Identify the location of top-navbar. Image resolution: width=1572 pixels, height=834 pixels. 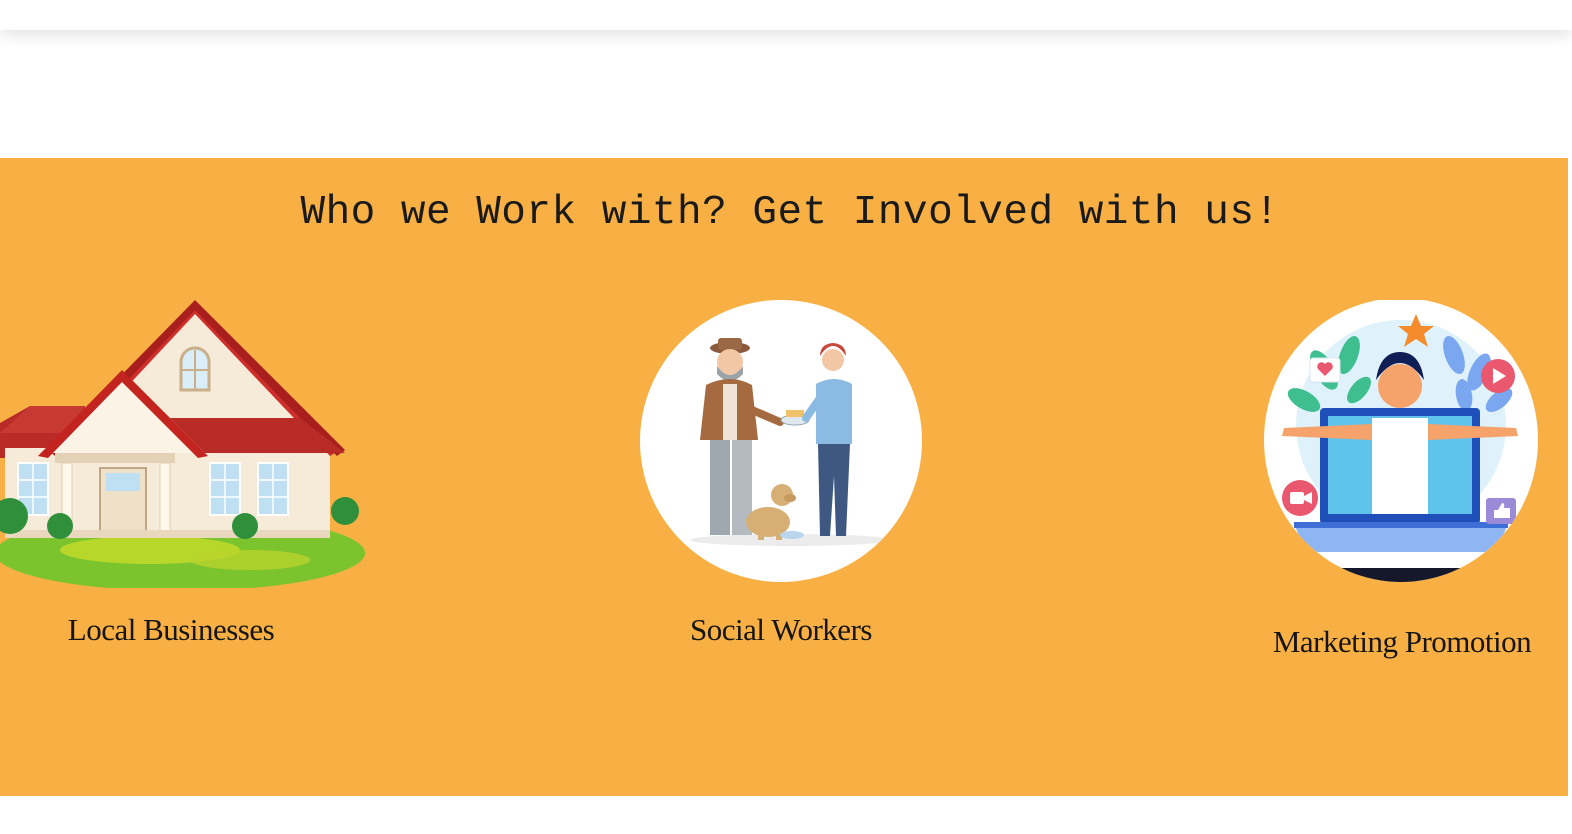
(786, 15).